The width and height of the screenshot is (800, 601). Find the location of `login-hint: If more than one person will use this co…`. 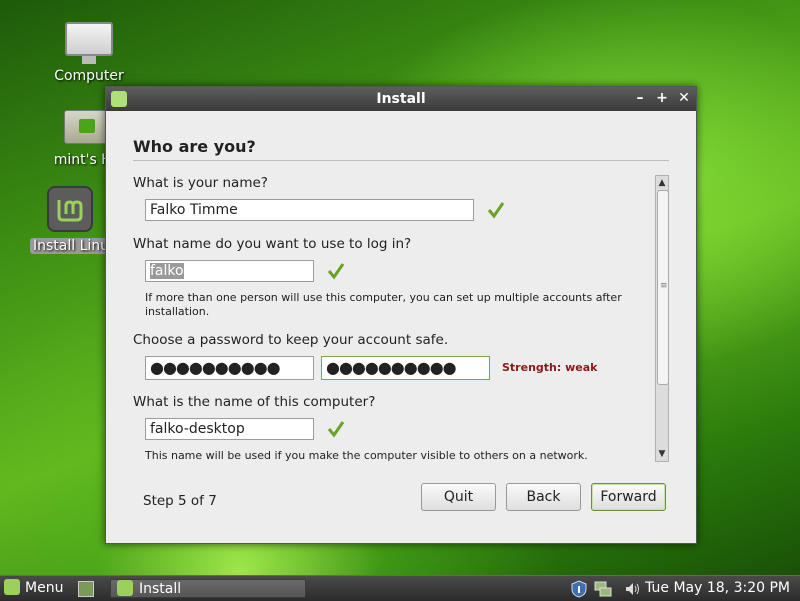

login-hint: If more than one person will use this co… is located at coordinates (383, 305).